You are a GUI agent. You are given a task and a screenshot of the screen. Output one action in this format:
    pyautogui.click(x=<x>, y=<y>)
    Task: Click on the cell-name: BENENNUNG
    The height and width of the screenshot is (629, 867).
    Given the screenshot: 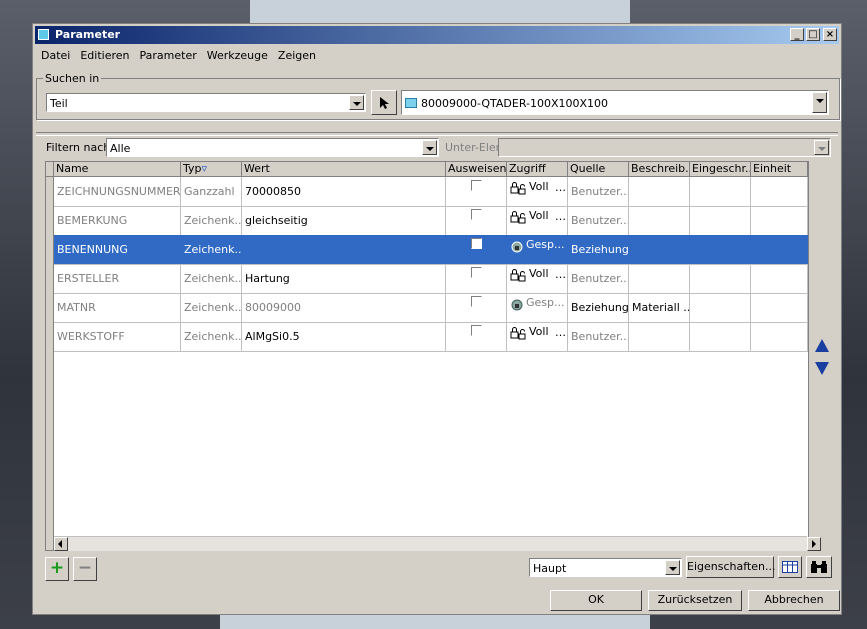 What is the action you would take?
    pyautogui.click(x=117, y=249)
    